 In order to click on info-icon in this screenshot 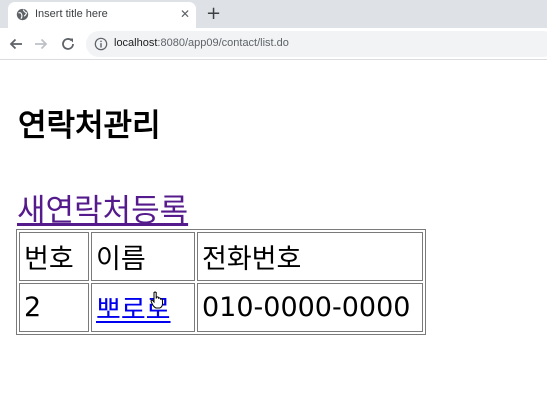, I will do `click(101, 44)`.